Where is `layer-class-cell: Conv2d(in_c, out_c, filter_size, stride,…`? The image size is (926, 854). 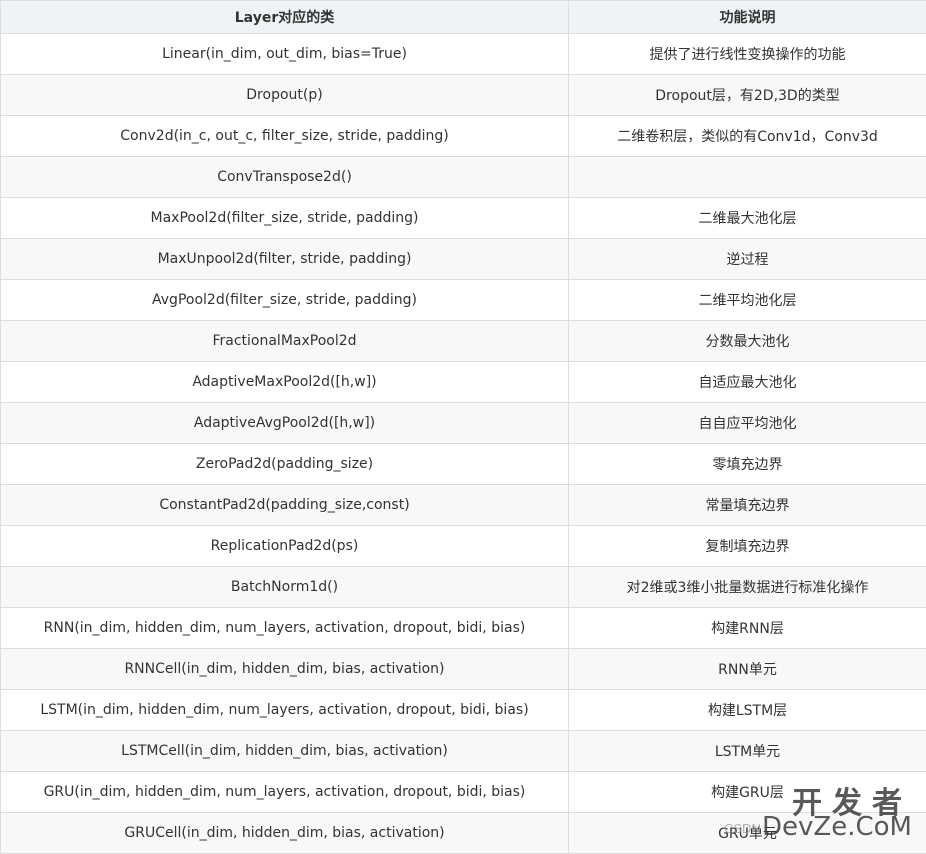
layer-class-cell: Conv2d(in_c, out_c, filter_size, stride,… is located at coordinates (285, 136).